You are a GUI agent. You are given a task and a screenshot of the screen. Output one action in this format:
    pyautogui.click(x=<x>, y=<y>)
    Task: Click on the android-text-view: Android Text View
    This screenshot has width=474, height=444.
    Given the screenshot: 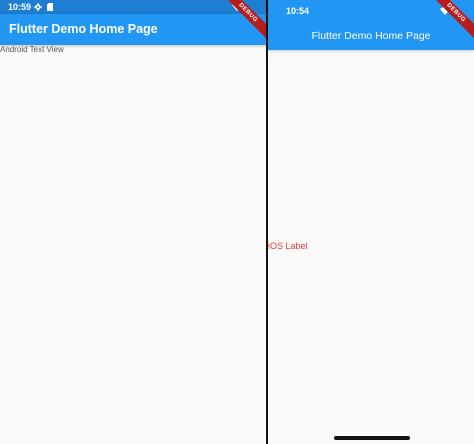 What is the action you would take?
    pyautogui.click(x=32, y=49)
    